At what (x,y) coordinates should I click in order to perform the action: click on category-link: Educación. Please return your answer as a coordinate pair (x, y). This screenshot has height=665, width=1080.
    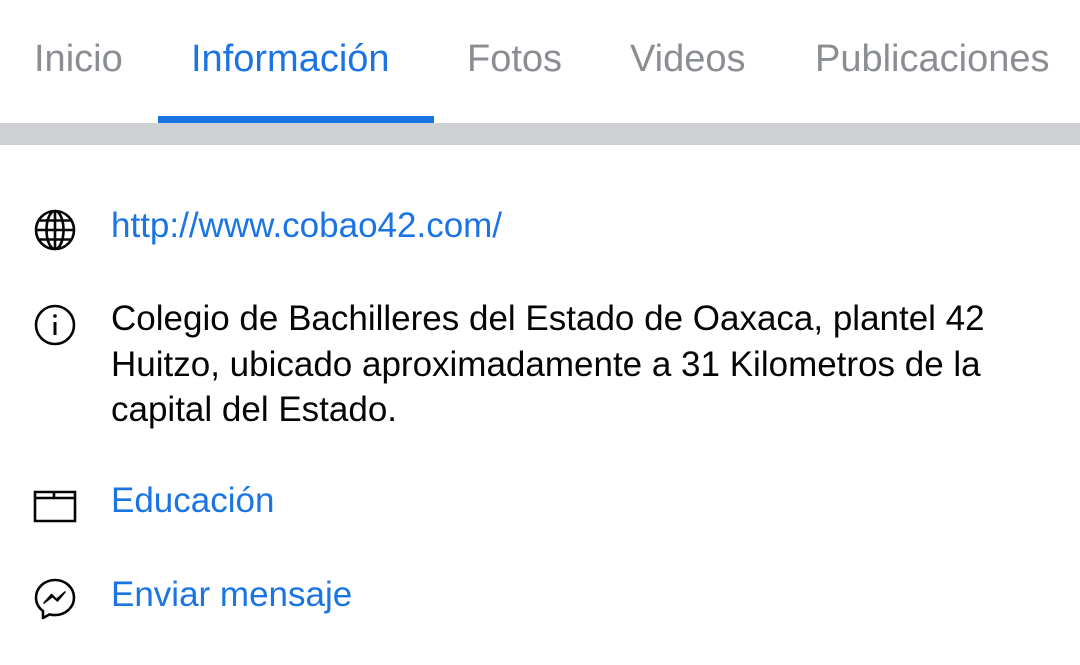
    Looking at the image, I should click on (586, 501).